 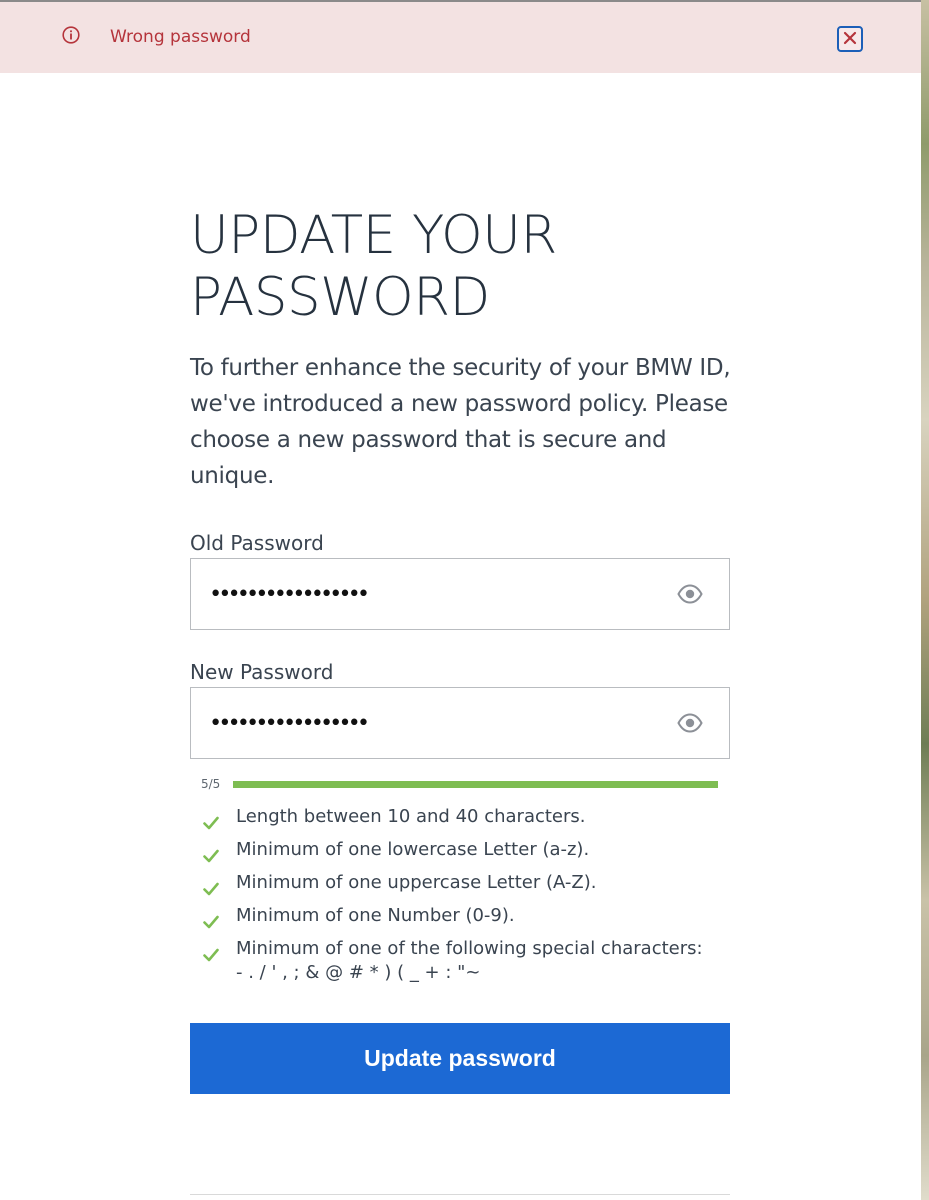 What do you see at coordinates (262, 672) in the screenshot?
I see `new-password-label: New Password` at bounding box center [262, 672].